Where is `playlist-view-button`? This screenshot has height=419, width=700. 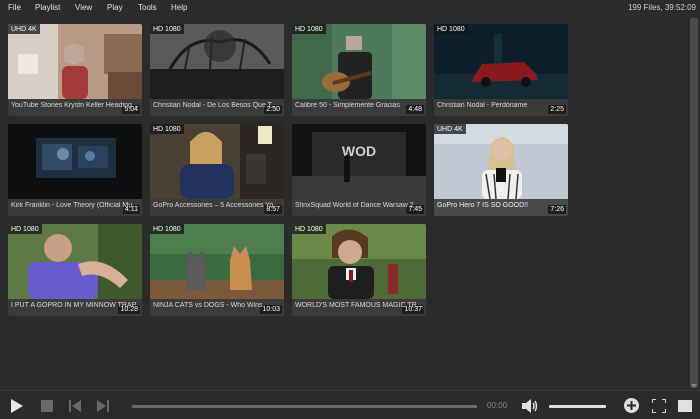
playlist-view-button is located at coordinates (685, 405).